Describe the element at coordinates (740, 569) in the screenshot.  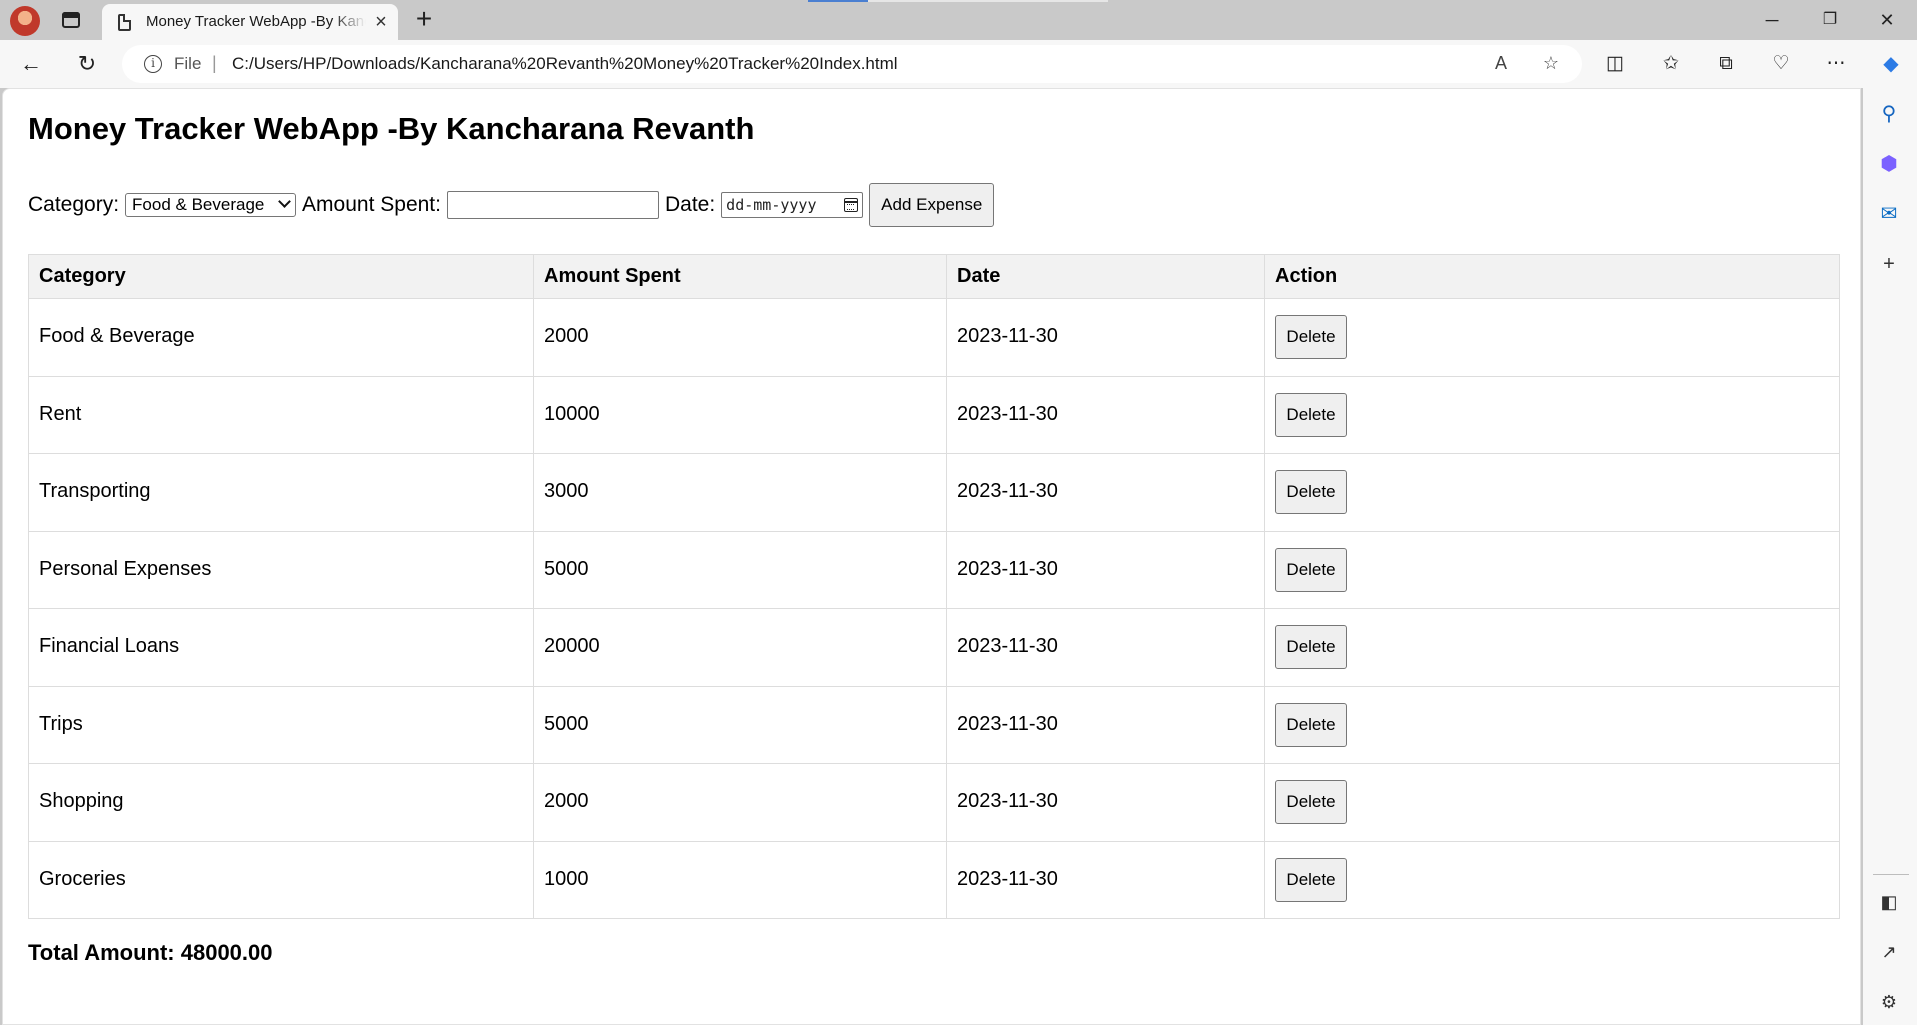
I see `cell-amount: 5000` at that location.